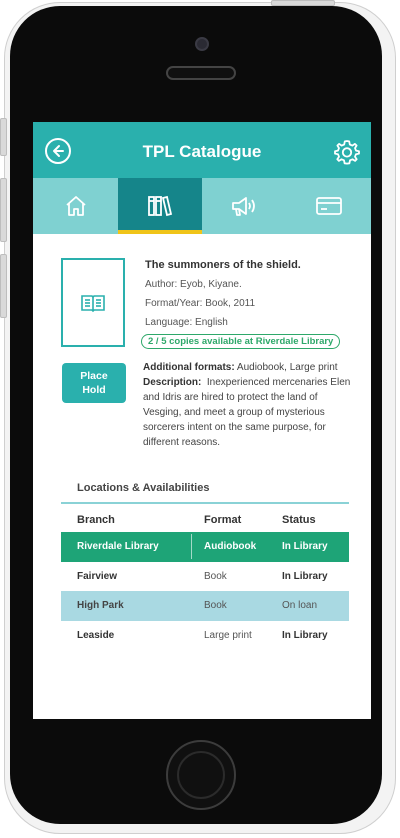 Image resolution: width=400 pixels, height=838 pixels. Describe the element at coordinates (160, 232) in the screenshot. I see `active-tab-indicator` at that location.